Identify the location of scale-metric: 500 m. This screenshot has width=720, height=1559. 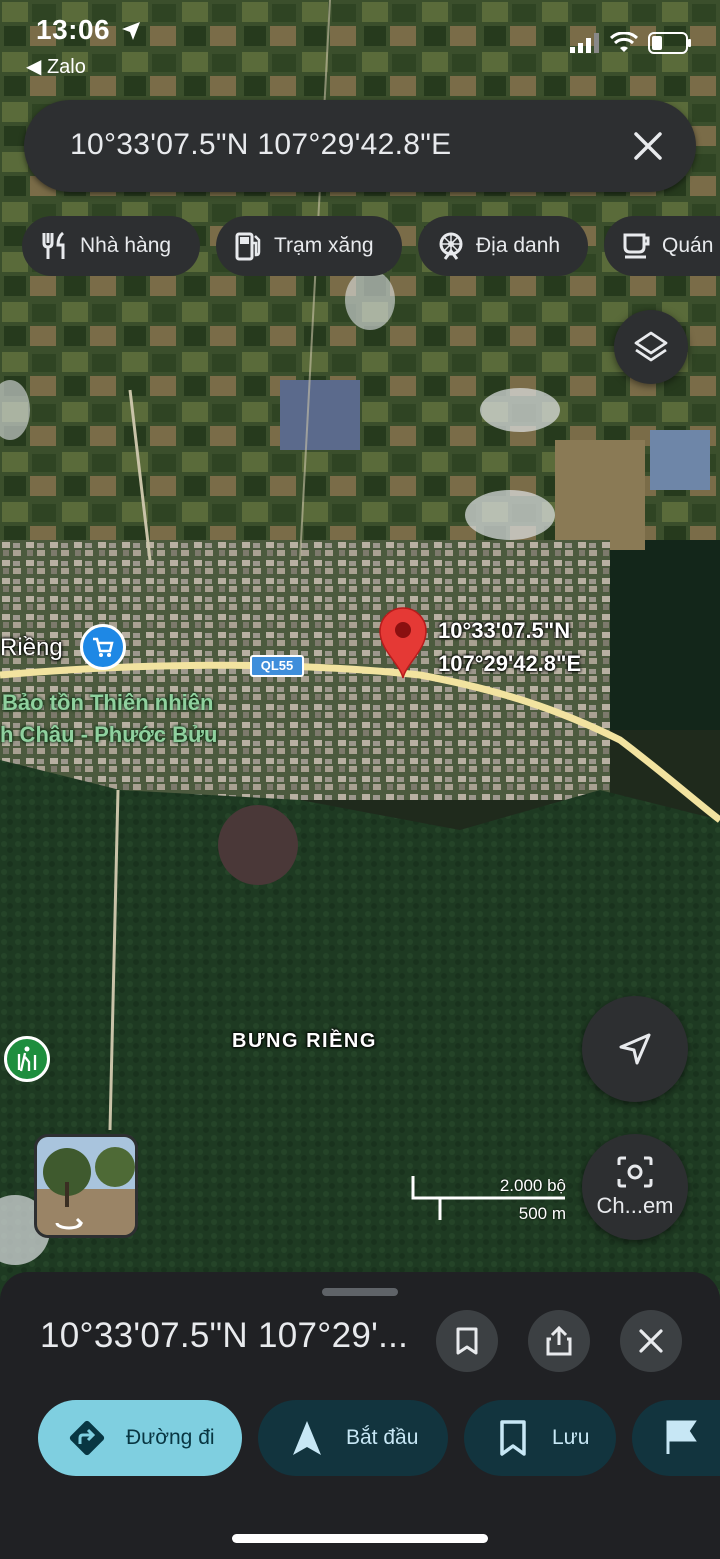
(542, 1213).